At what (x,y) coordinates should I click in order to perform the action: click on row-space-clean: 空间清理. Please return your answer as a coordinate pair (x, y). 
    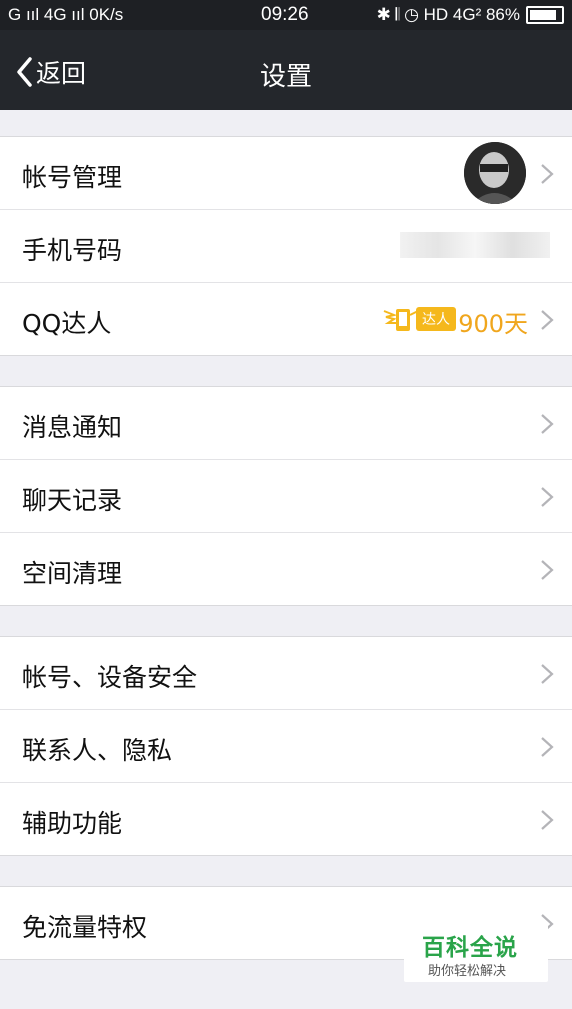
    Looking at the image, I should click on (286, 569).